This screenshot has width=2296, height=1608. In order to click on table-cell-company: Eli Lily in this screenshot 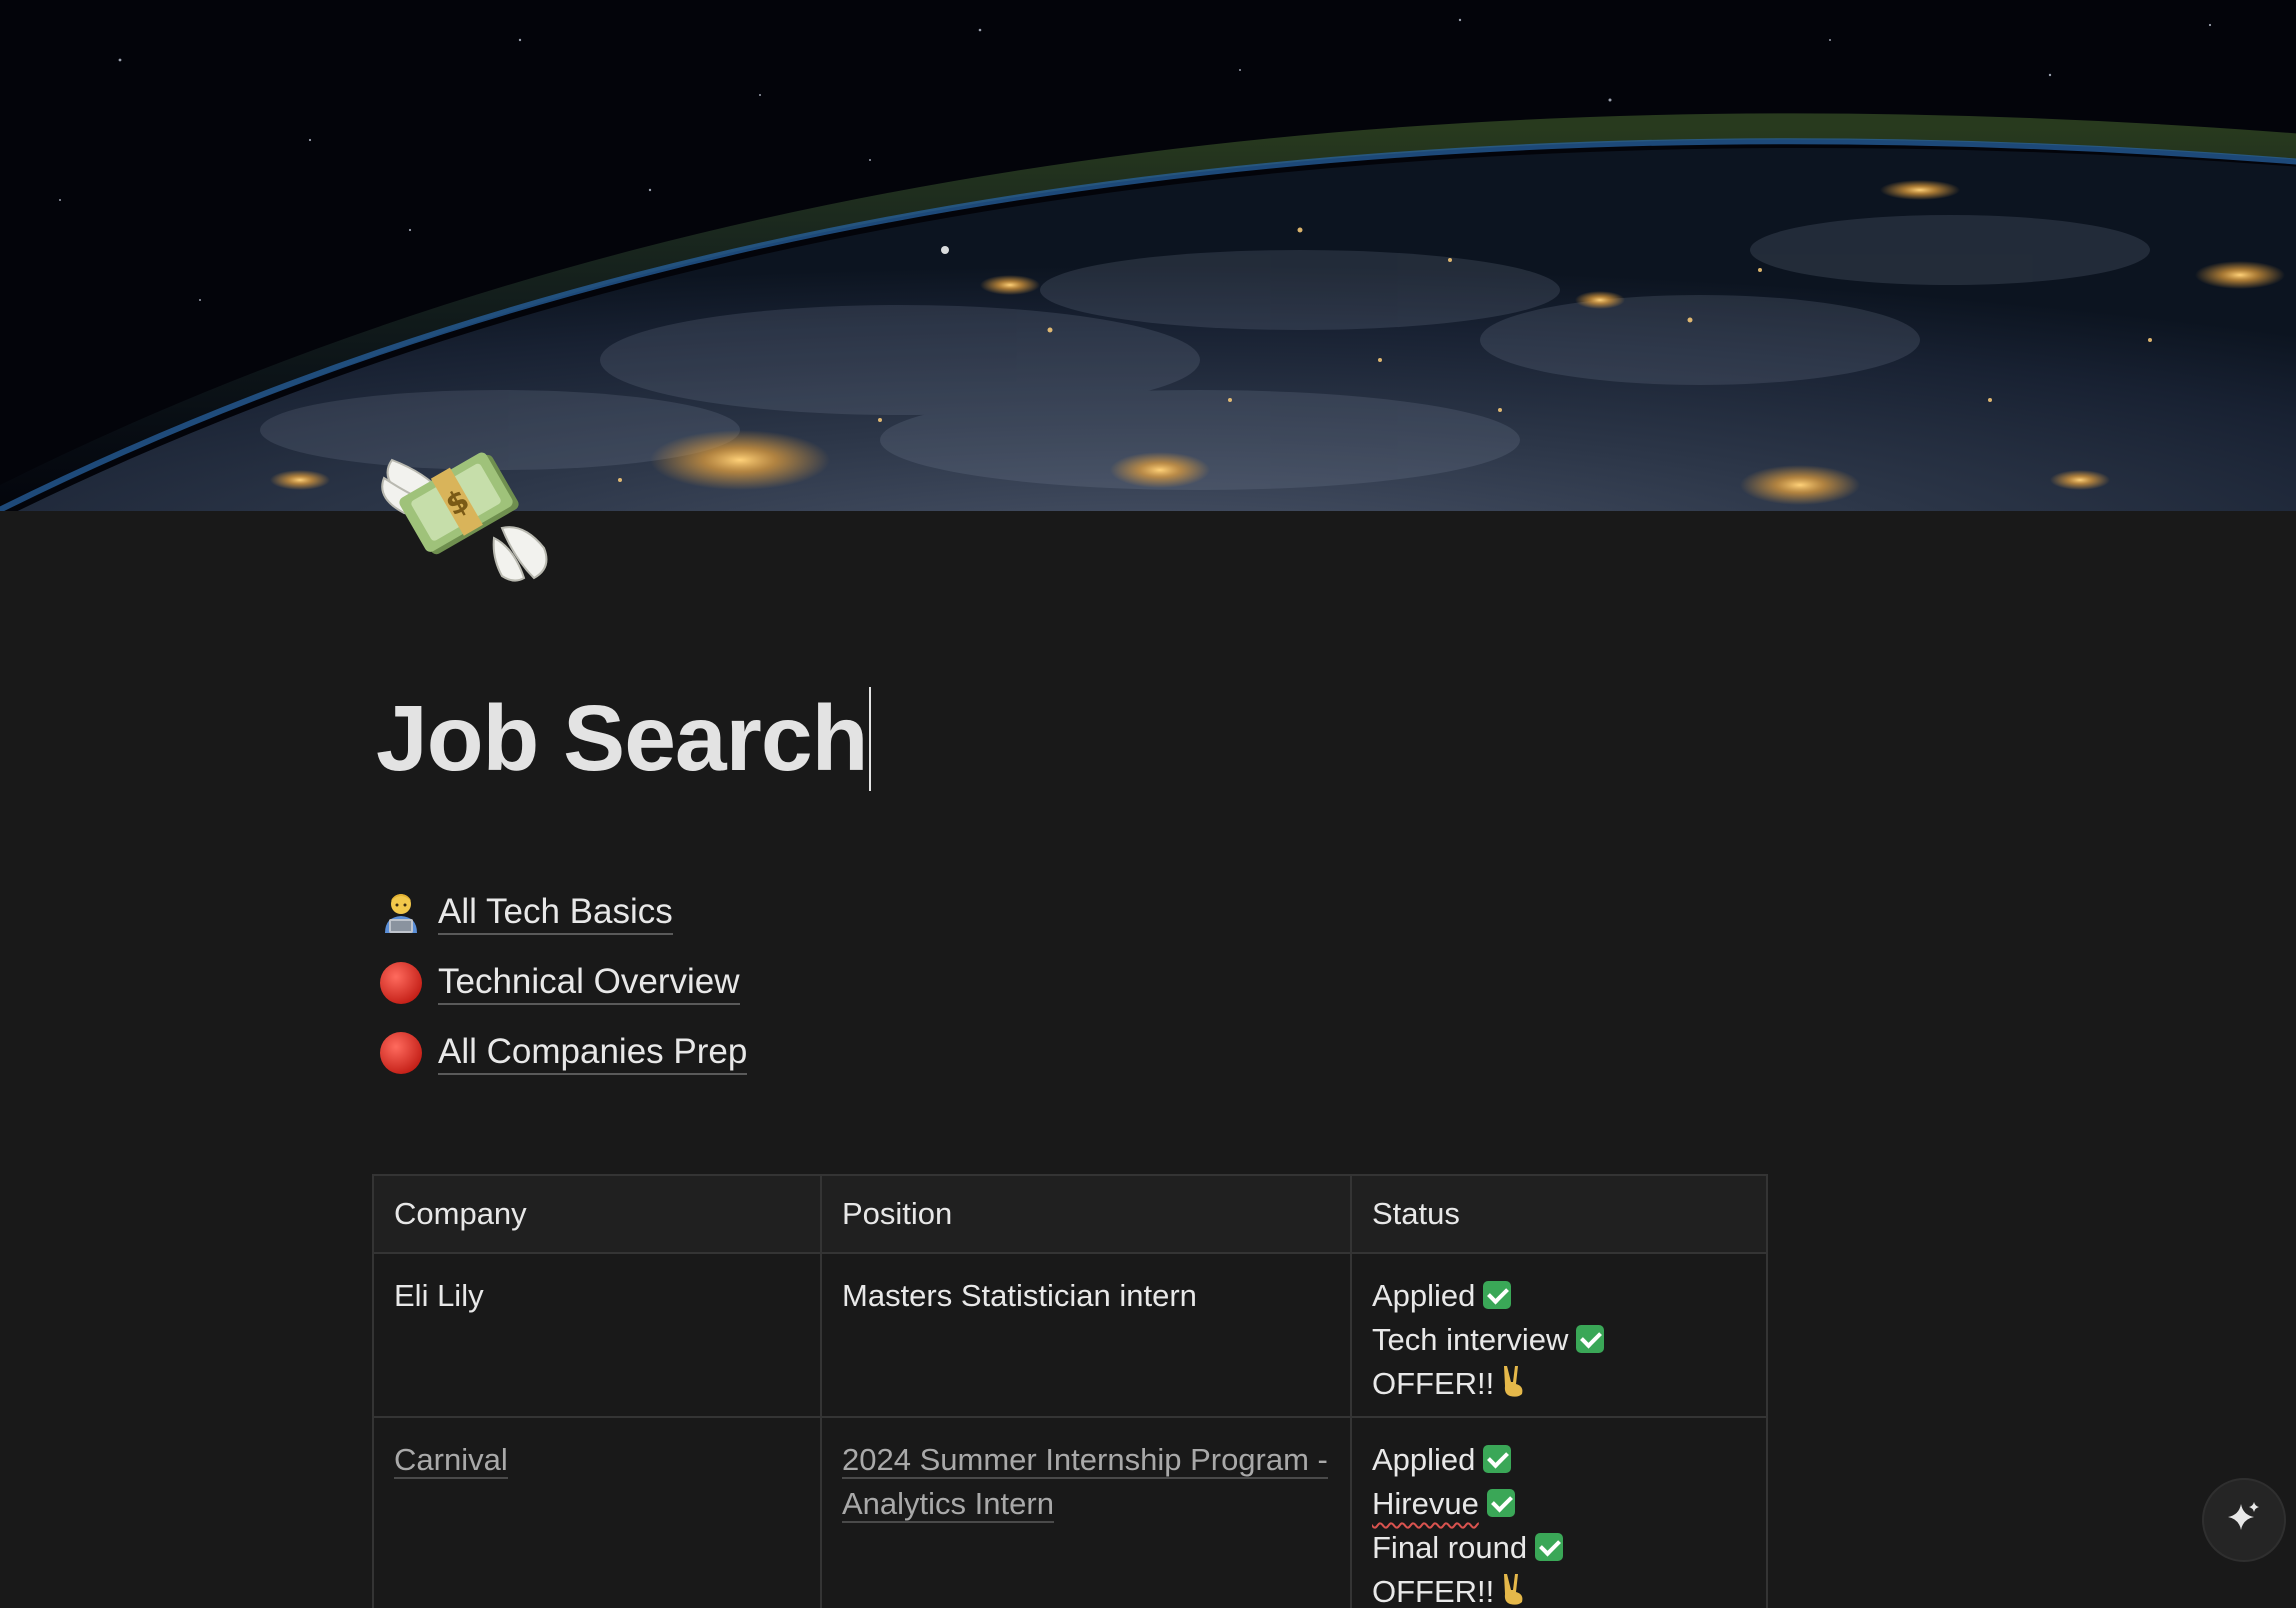, I will do `click(597, 1335)`.